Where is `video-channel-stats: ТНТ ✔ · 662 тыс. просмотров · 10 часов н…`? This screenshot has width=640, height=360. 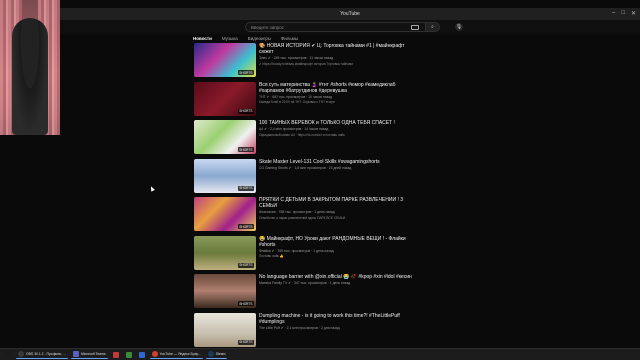 video-channel-stats: ТНТ ✔ · 662 тыс. просмотров · 10 часов н… is located at coordinates (296, 96).